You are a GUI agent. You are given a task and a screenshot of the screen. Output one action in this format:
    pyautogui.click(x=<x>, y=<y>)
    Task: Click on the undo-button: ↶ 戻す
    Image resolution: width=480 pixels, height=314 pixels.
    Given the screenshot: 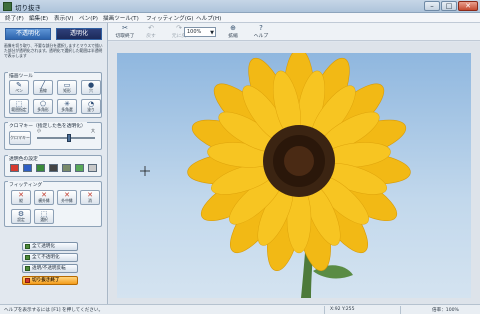 What is the action you would take?
    pyautogui.click(x=151, y=32)
    